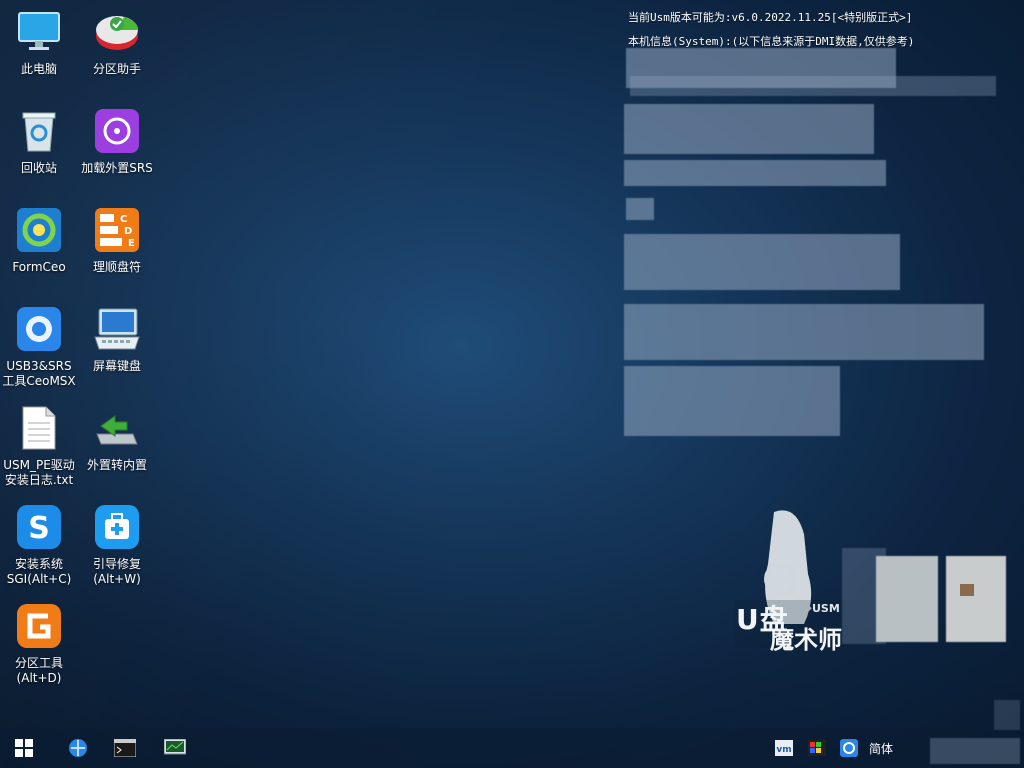  Describe the element at coordinates (39, 131) in the screenshot. I see `recycle-bin-icon` at that location.